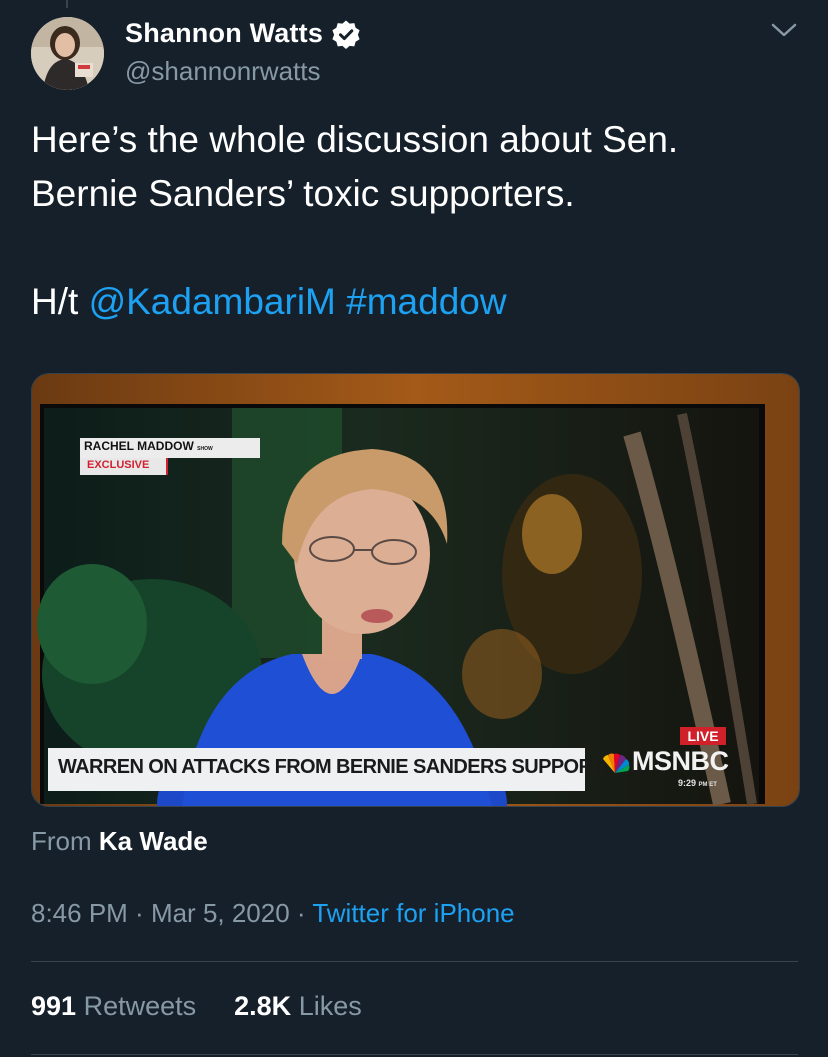 The height and width of the screenshot is (1057, 828). I want to click on user-handle: @shannonrwatts, so click(223, 71).